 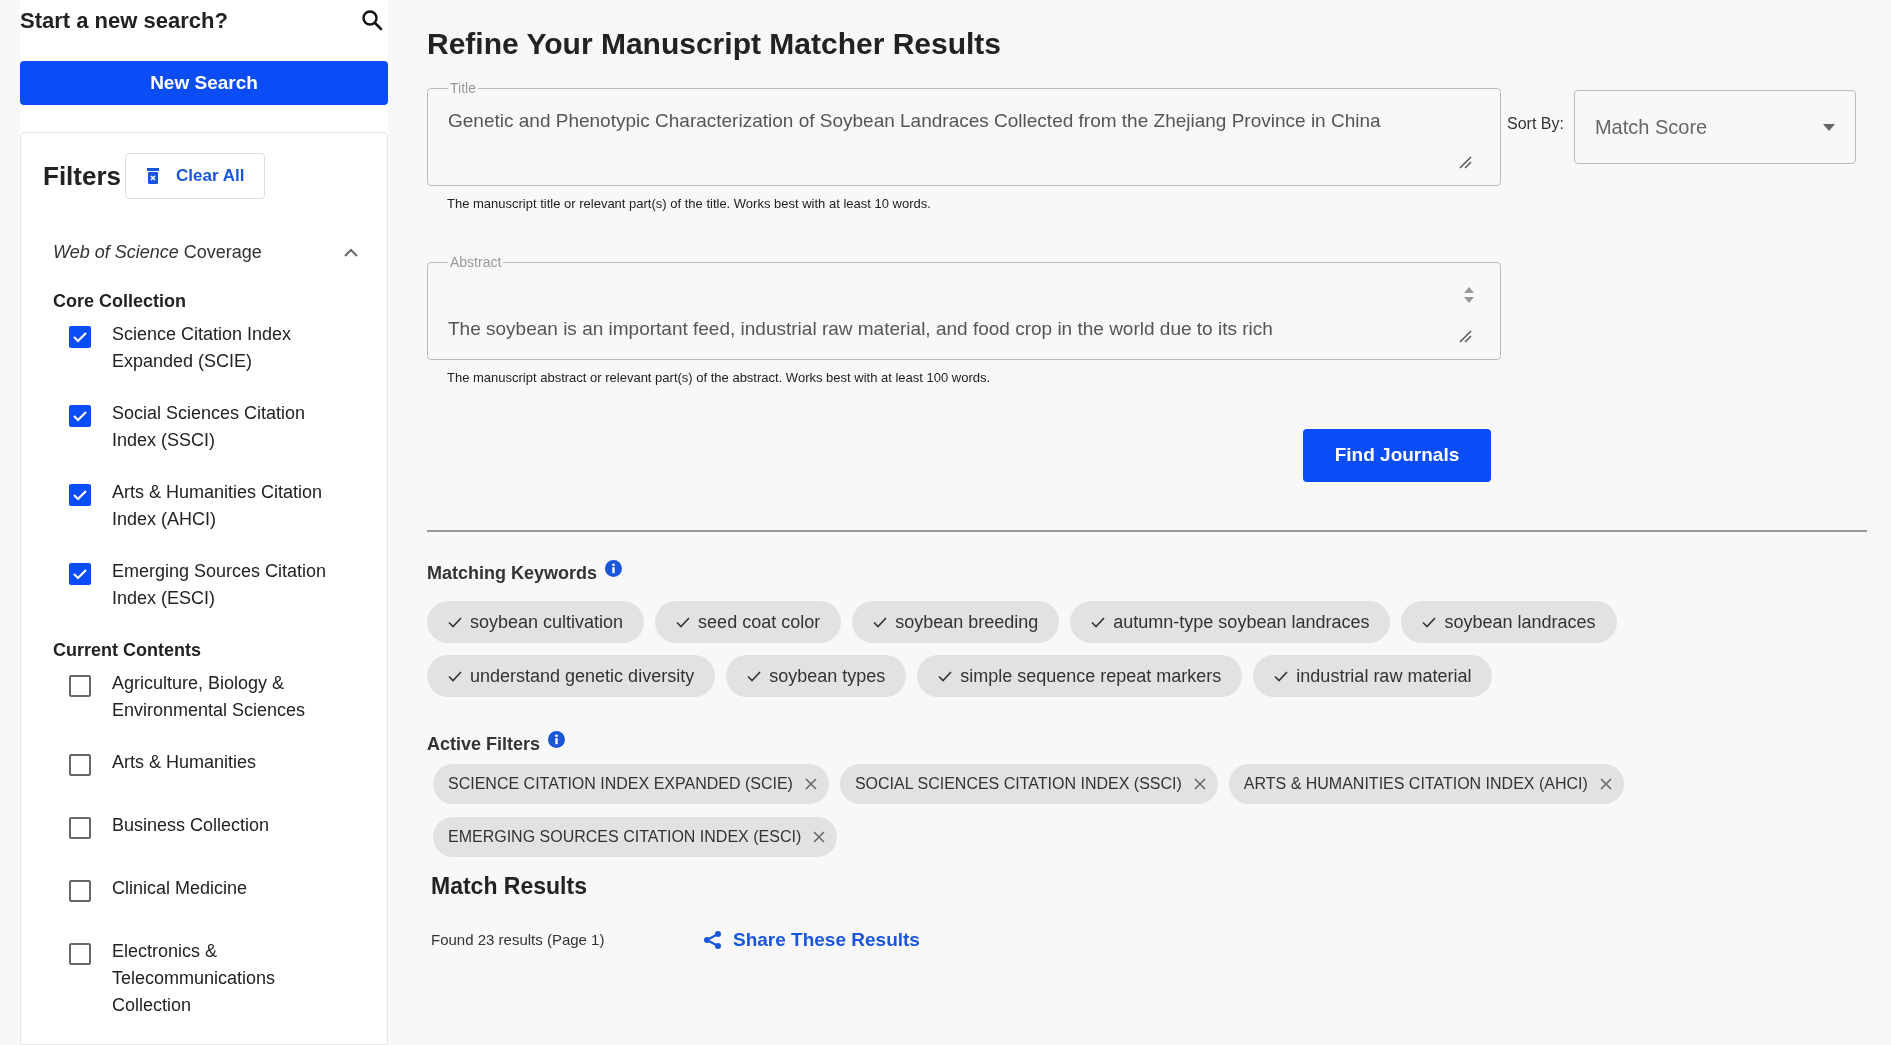 I want to click on search-icon, so click(x=372, y=20).